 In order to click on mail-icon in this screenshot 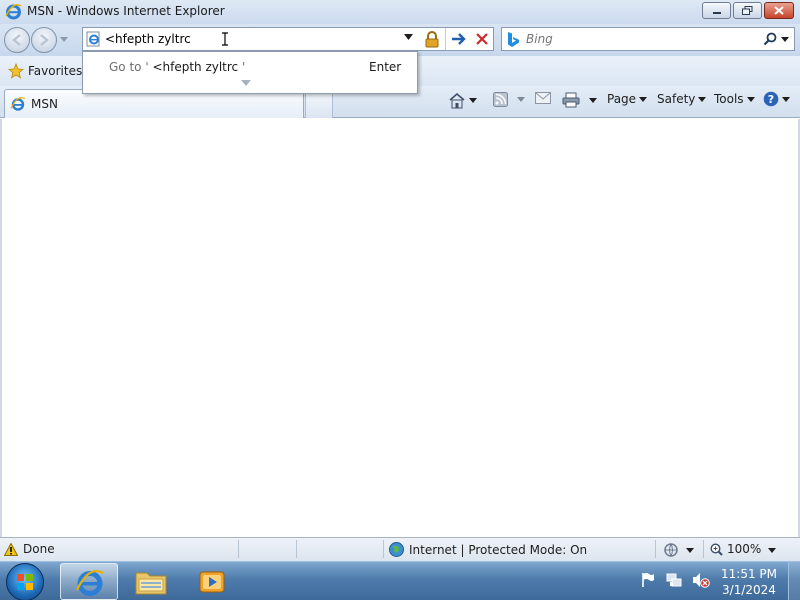, I will do `click(543, 98)`.